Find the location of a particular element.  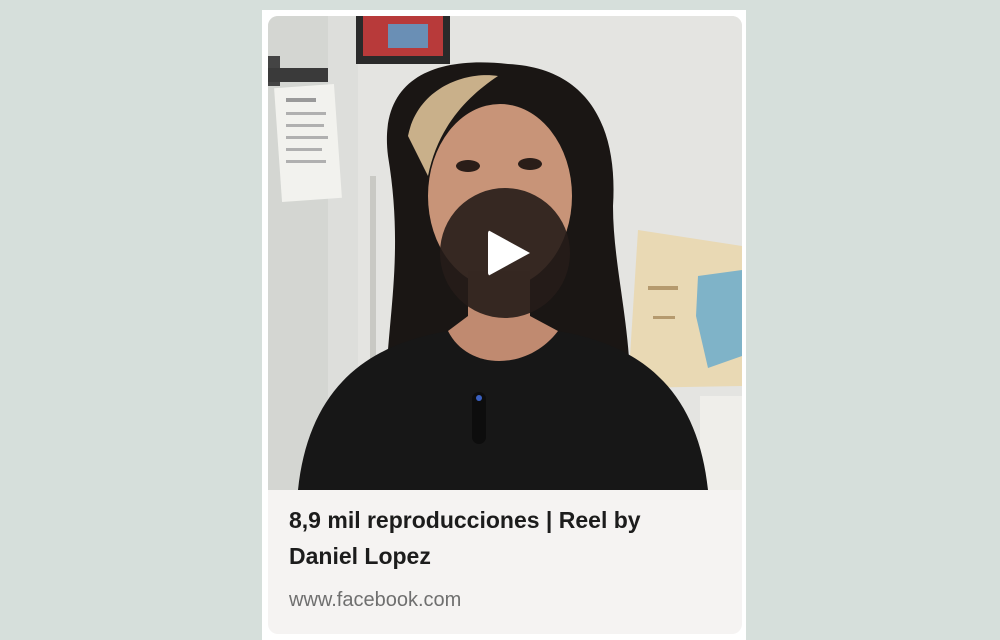

link-domain: www.facebook.com is located at coordinates (375, 600).